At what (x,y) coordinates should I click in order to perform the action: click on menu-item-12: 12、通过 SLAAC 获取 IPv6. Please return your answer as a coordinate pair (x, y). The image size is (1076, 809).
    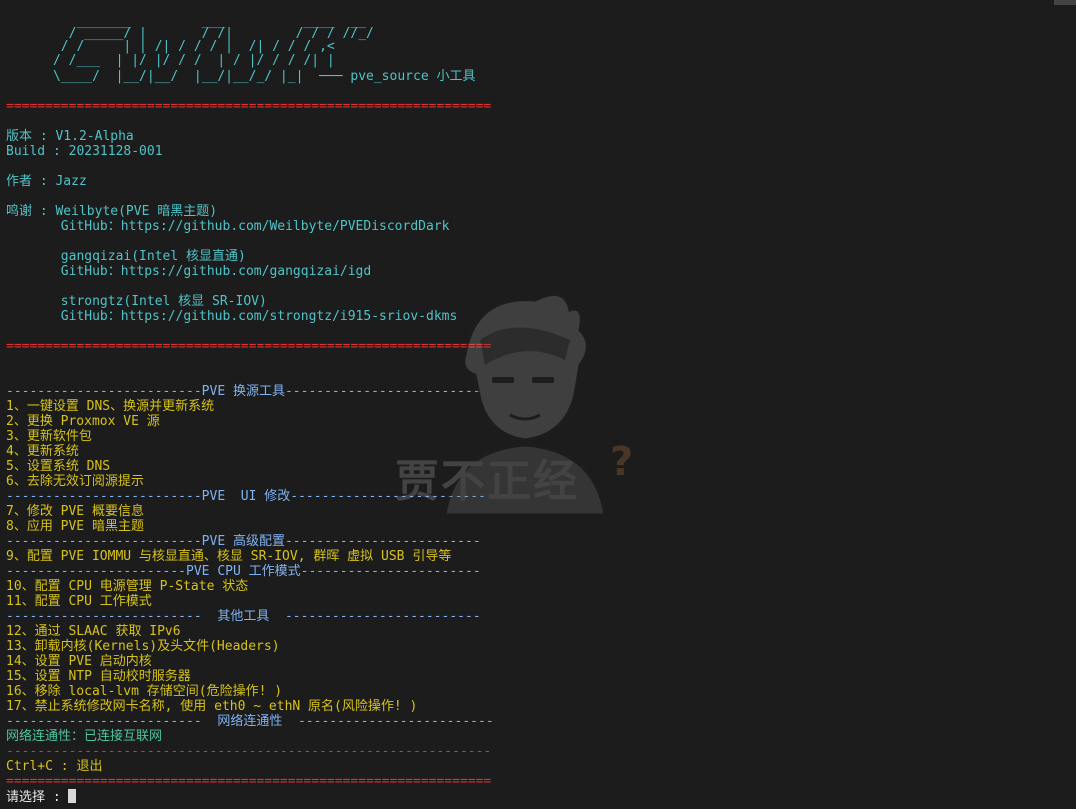
    Looking at the image, I should click on (93, 631).